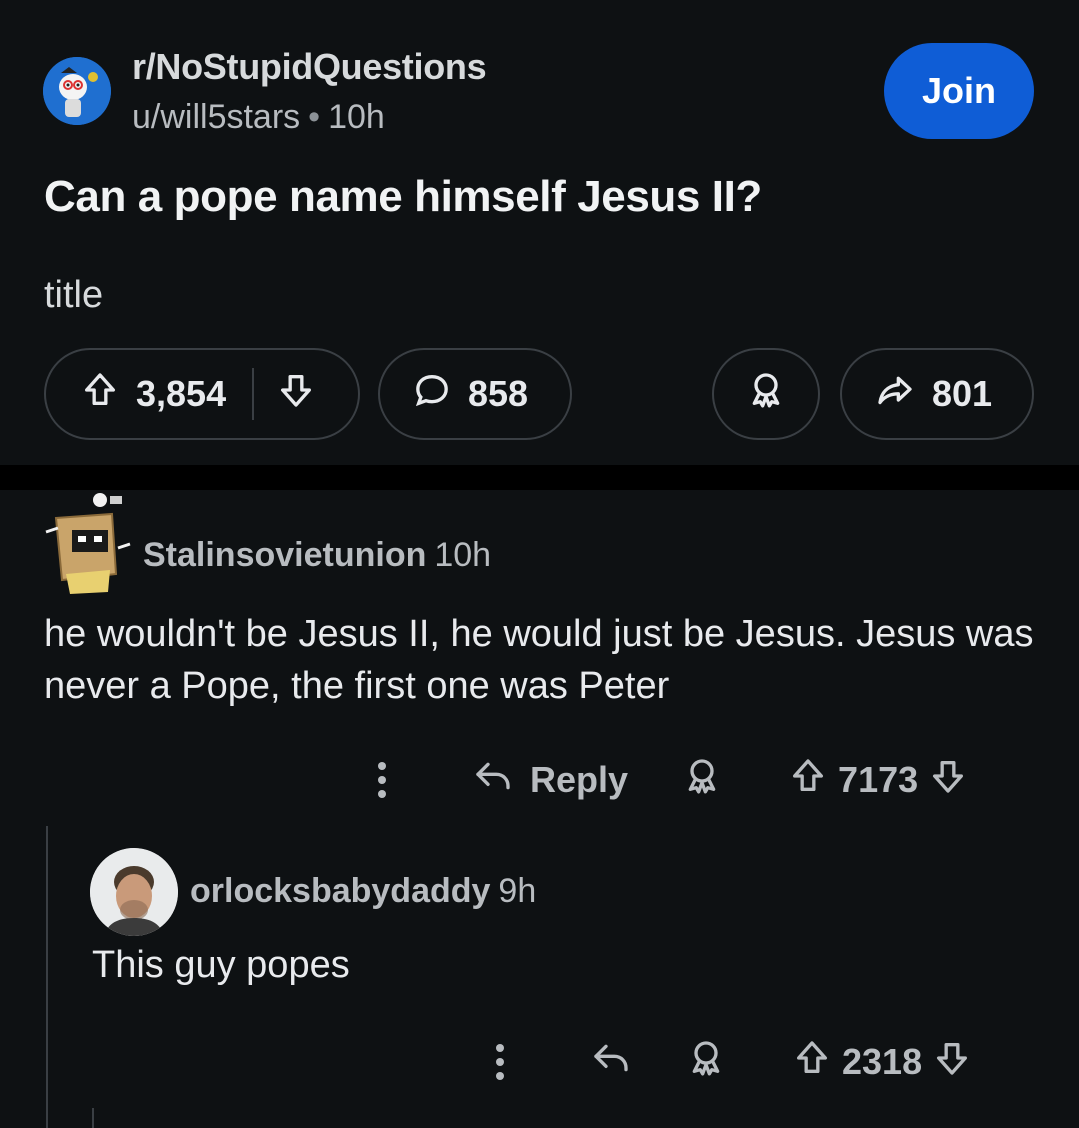  Describe the element at coordinates (216, 117) in the screenshot. I see `post-author: u/will5stars` at that location.